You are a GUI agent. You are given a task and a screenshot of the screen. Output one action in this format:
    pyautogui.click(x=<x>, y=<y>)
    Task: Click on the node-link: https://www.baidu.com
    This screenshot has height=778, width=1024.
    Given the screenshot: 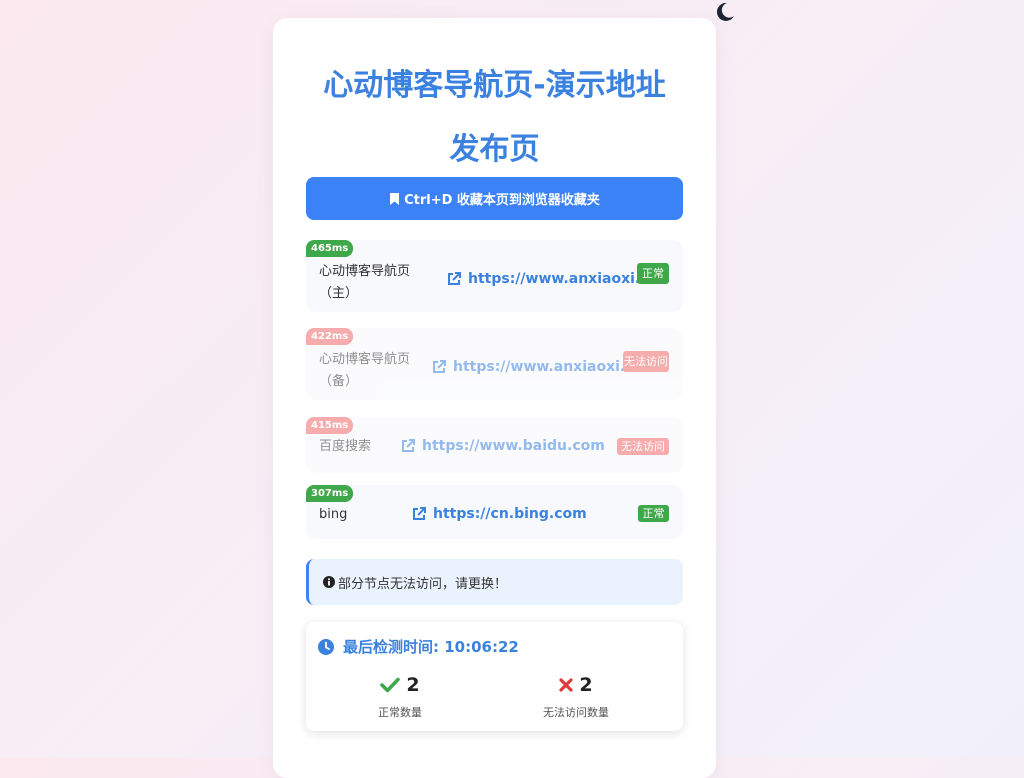 What is the action you would take?
    pyautogui.click(x=502, y=446)
    